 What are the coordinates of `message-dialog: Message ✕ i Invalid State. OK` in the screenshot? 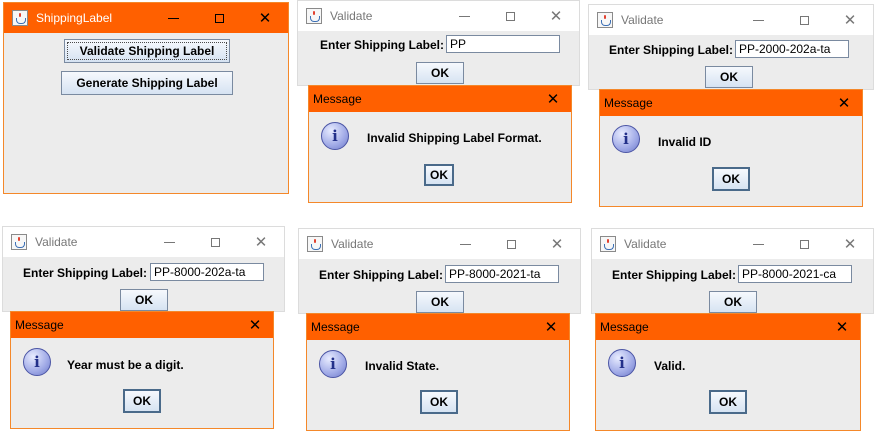 It's located at (438, 372).